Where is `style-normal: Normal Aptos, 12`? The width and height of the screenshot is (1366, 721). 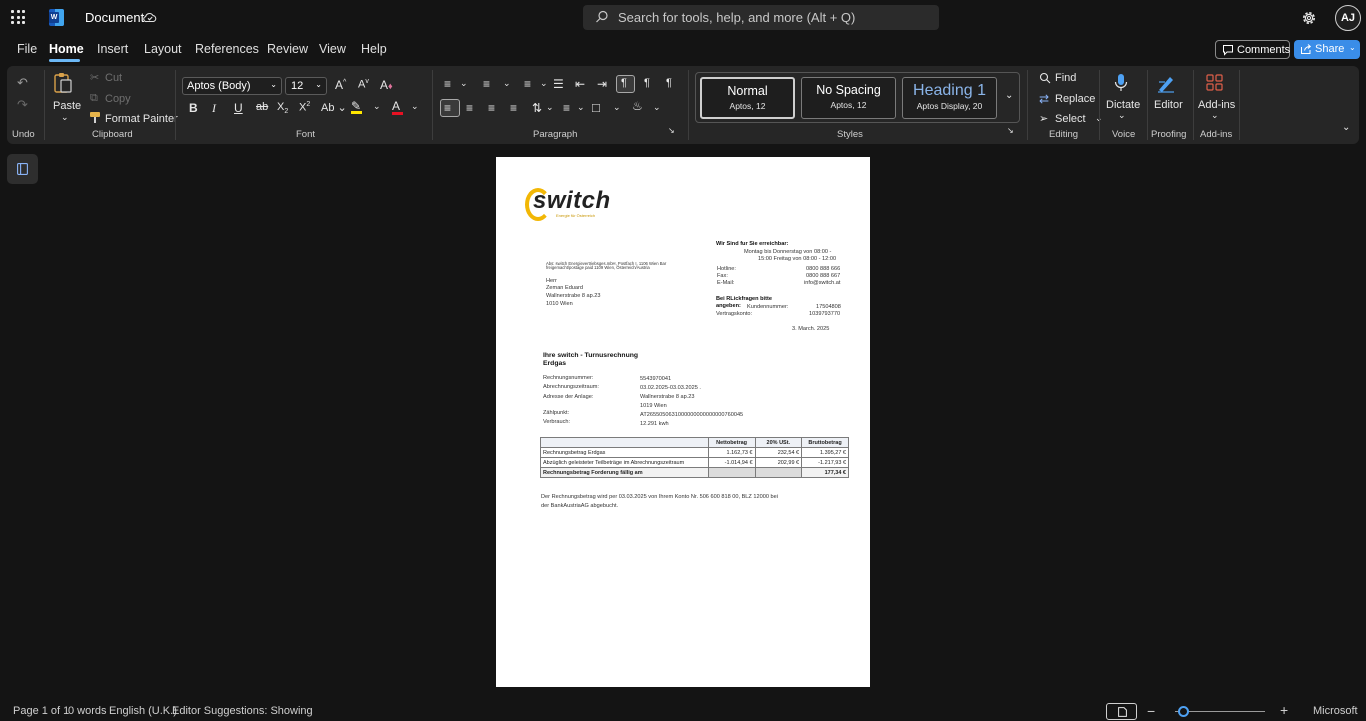 style-normal: Normal Aptos, 12 is located at coordinates (747, 98).